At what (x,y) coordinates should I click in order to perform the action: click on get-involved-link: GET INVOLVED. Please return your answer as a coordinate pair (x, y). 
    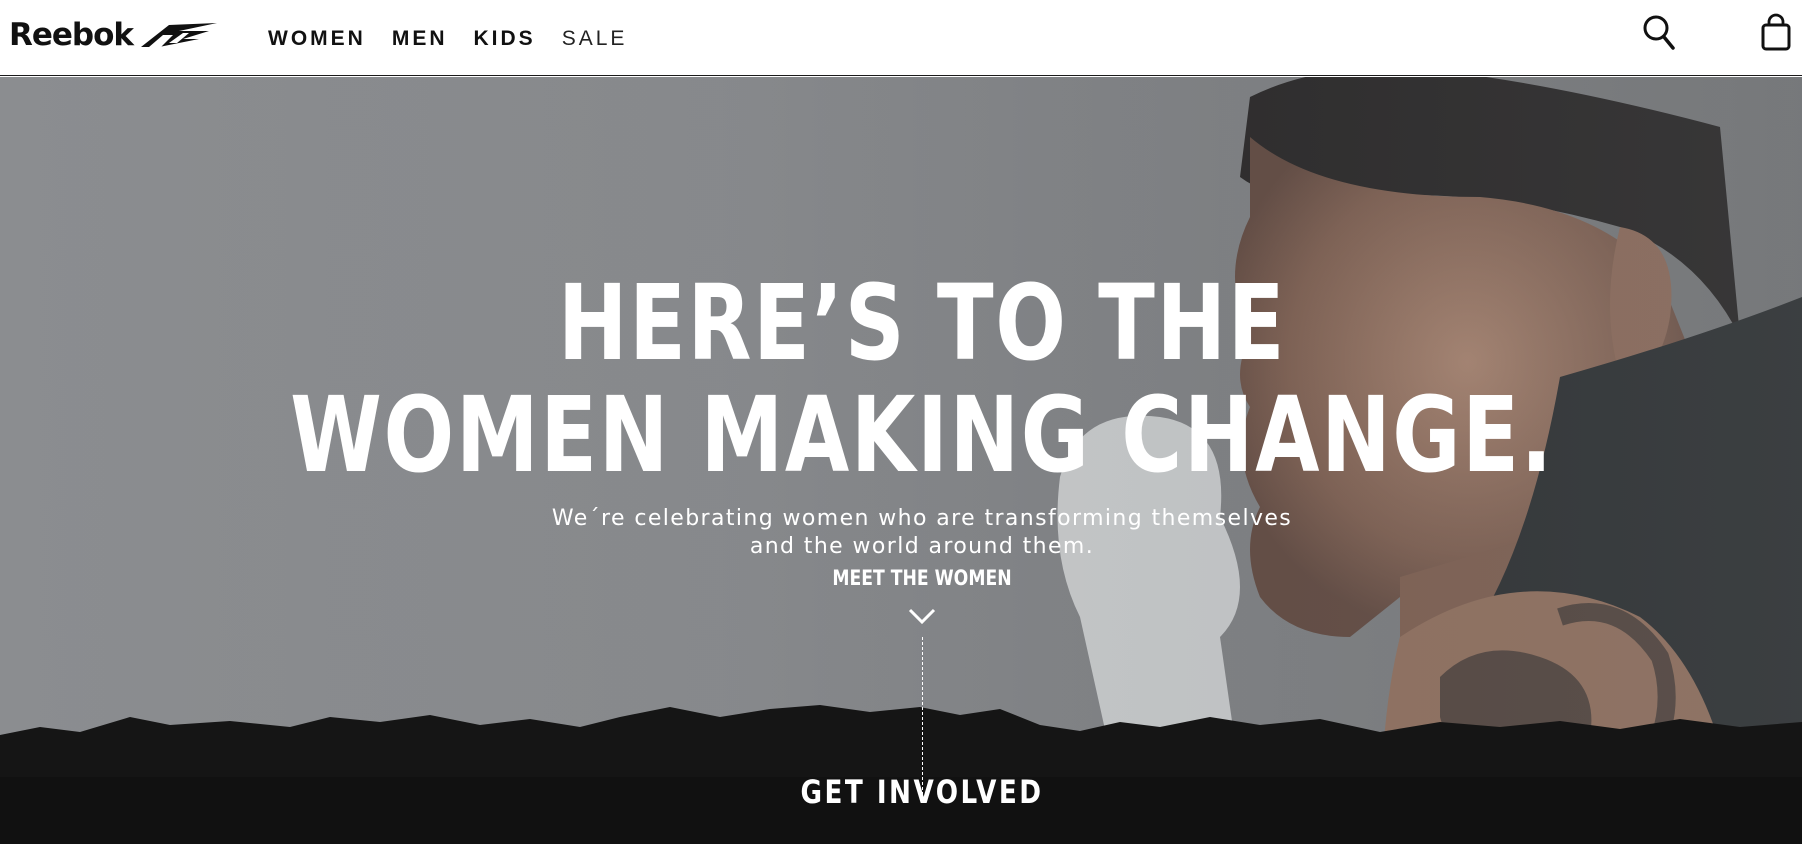
    Looking at the image, I should click on (922, 792).